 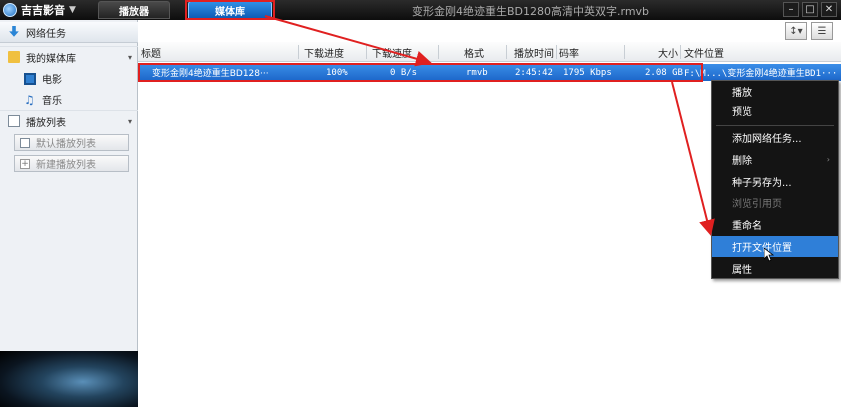 What do you see at coordinates (51, 59) in the screenshot?
I see `sidebar-item-label: 我的媒体库` at bounding box center [51, 59].